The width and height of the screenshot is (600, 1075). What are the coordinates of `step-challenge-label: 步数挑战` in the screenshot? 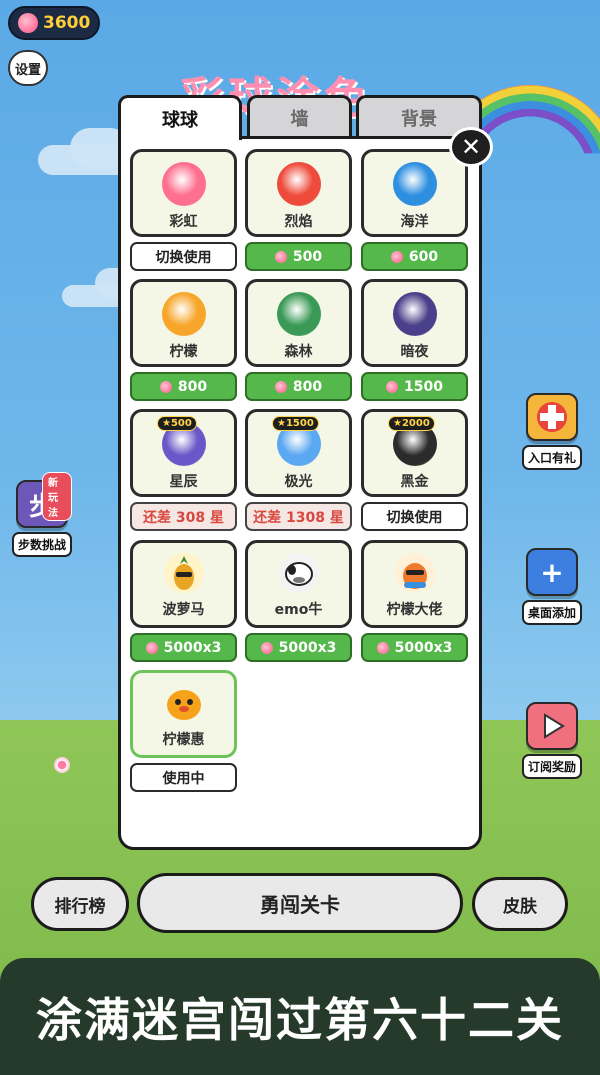 It's located at (42, 544).